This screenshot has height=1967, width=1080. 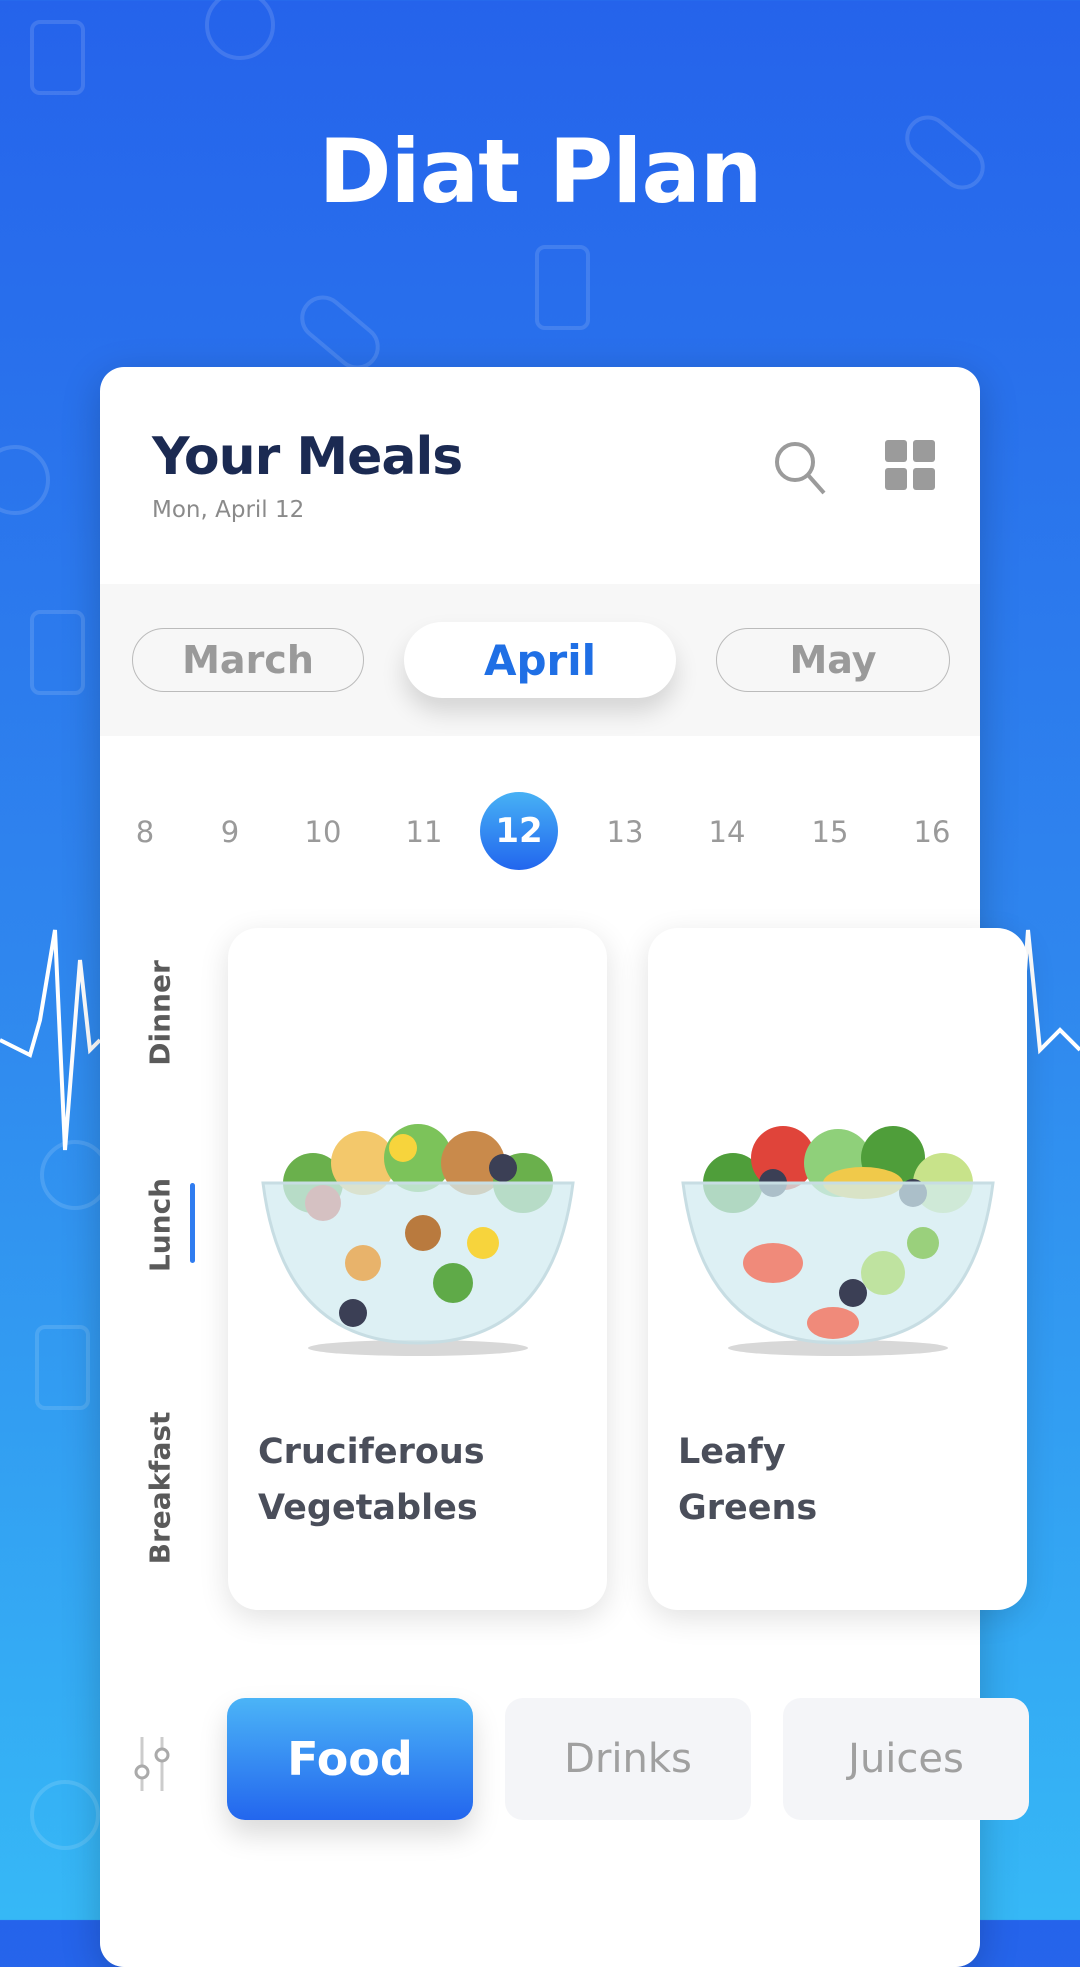 I want to click on meal-name-line2: Vegetables, so click(x=368, y=1508).